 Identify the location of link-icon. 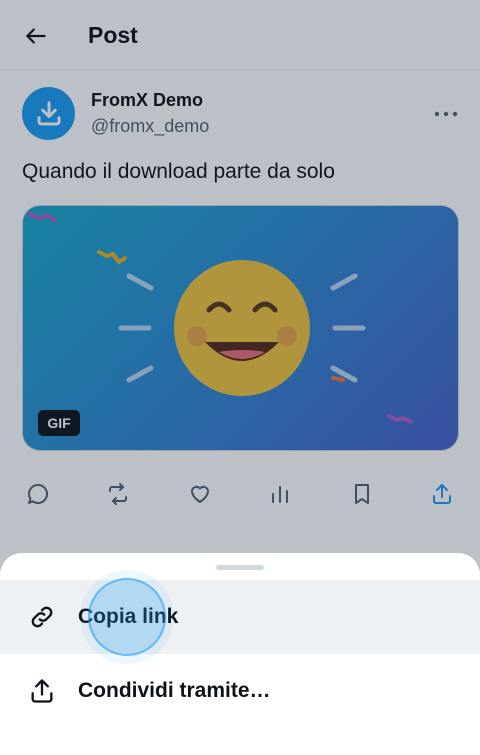
(42, 617).